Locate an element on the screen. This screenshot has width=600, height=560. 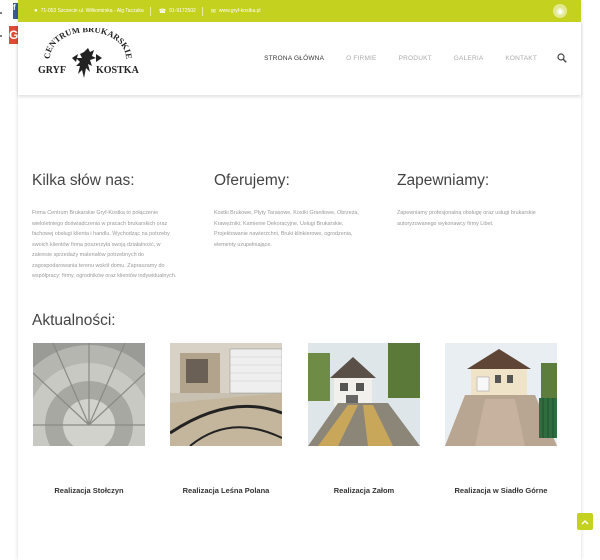
email-text: www.gryf-kostka.pl is located at coordinates (240, 11).